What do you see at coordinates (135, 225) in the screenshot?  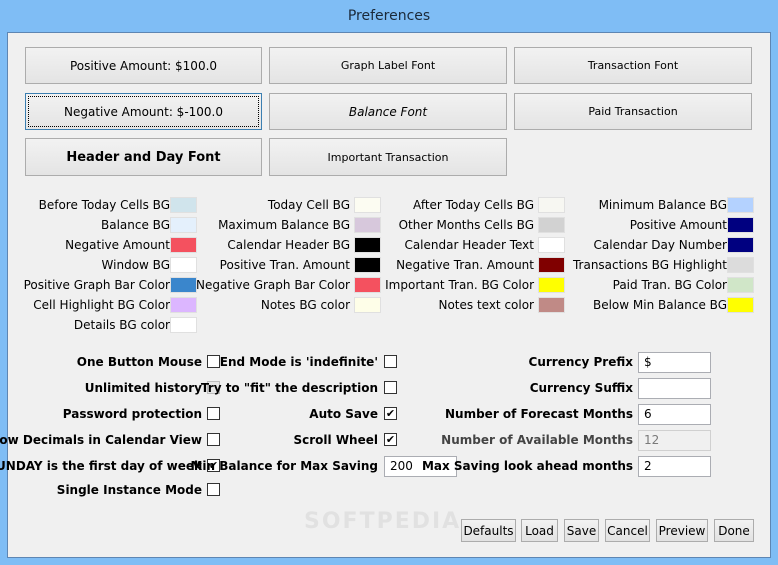 I see `color-label: Balance BG` at bounding box center [135, 225].